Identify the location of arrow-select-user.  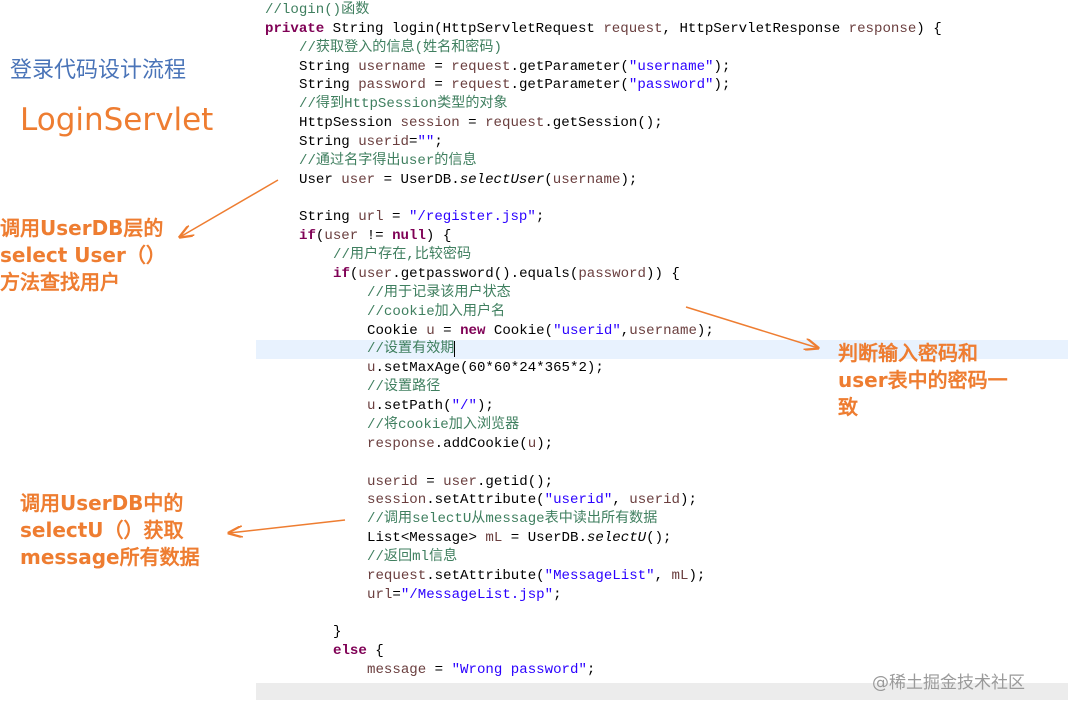
(229, 208).